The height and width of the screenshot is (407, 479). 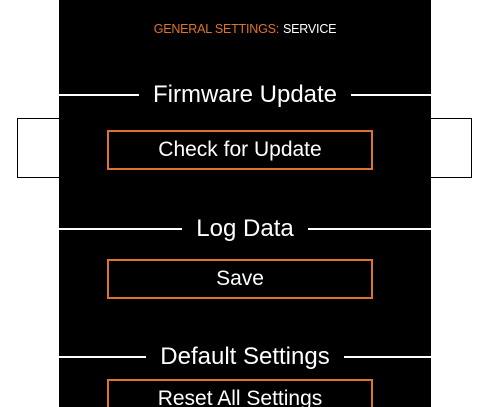 What do you see at coordinates (216, 29) in the screenshot?
I see `breadcrumb-category: GENERAL SETTINGS:` at bounding box center [216, 29].